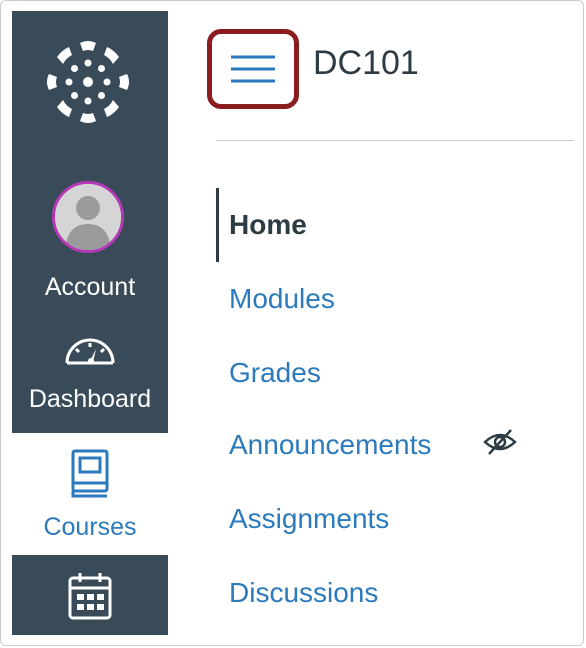  Describe the element at coordinates (396, 373) in the screenshot. I see `course-nav-grades: Grades` at that location.